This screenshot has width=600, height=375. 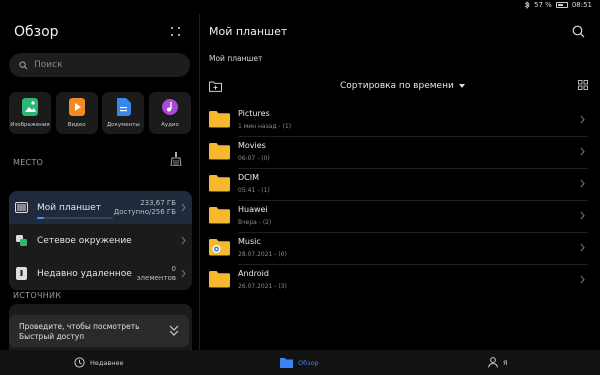 What do you see at coordinates (76, 125) in the screenshot?
I see `category-label: Видео` at bounding box center [76, 125].